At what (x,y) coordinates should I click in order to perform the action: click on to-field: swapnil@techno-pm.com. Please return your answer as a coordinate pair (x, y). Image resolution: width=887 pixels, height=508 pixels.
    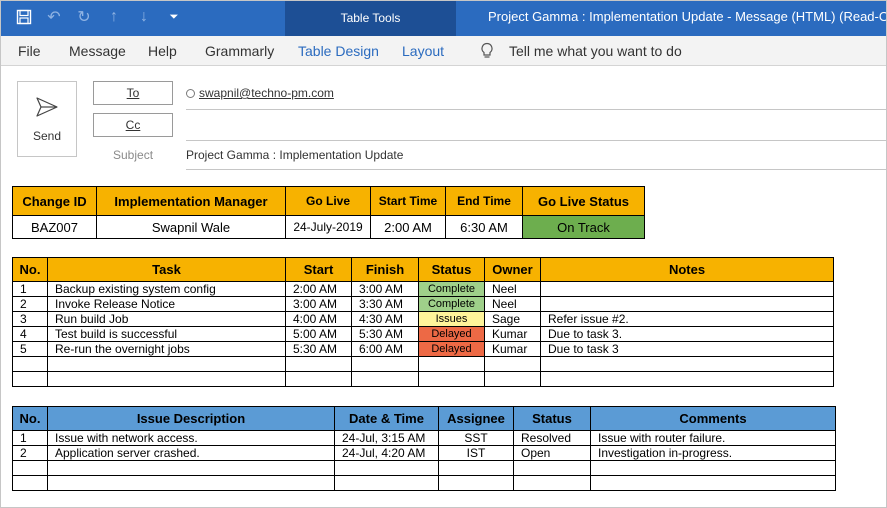
    Looking at the image, I should click on (260, 93).